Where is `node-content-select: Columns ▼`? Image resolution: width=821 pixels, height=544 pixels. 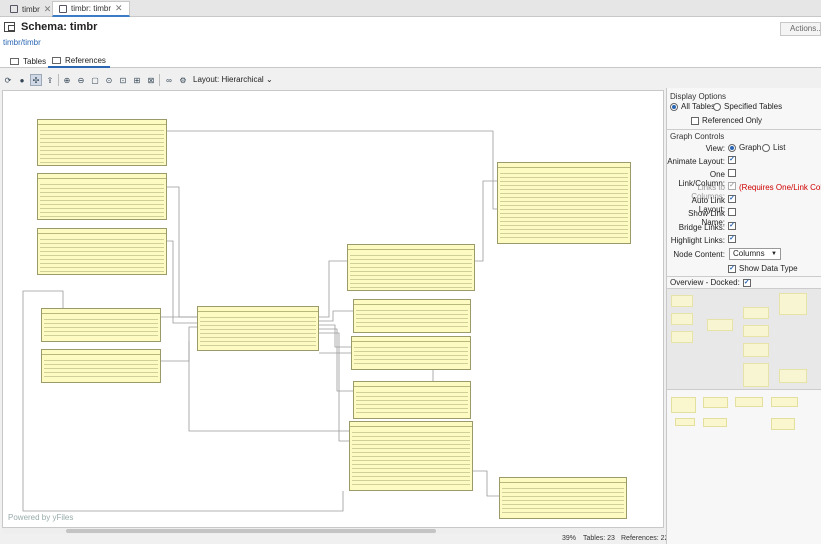
node-content-select: Columns ▼ is located at coordinates (755, 254).